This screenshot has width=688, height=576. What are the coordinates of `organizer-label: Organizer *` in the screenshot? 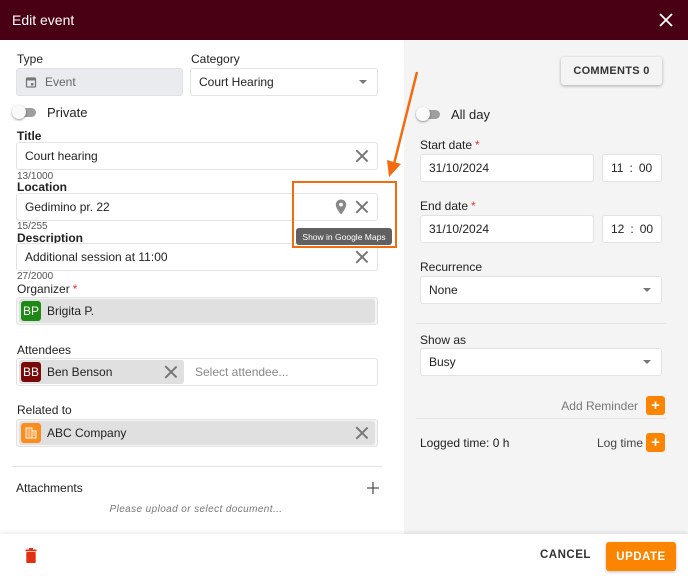 It's located at (47, 289).